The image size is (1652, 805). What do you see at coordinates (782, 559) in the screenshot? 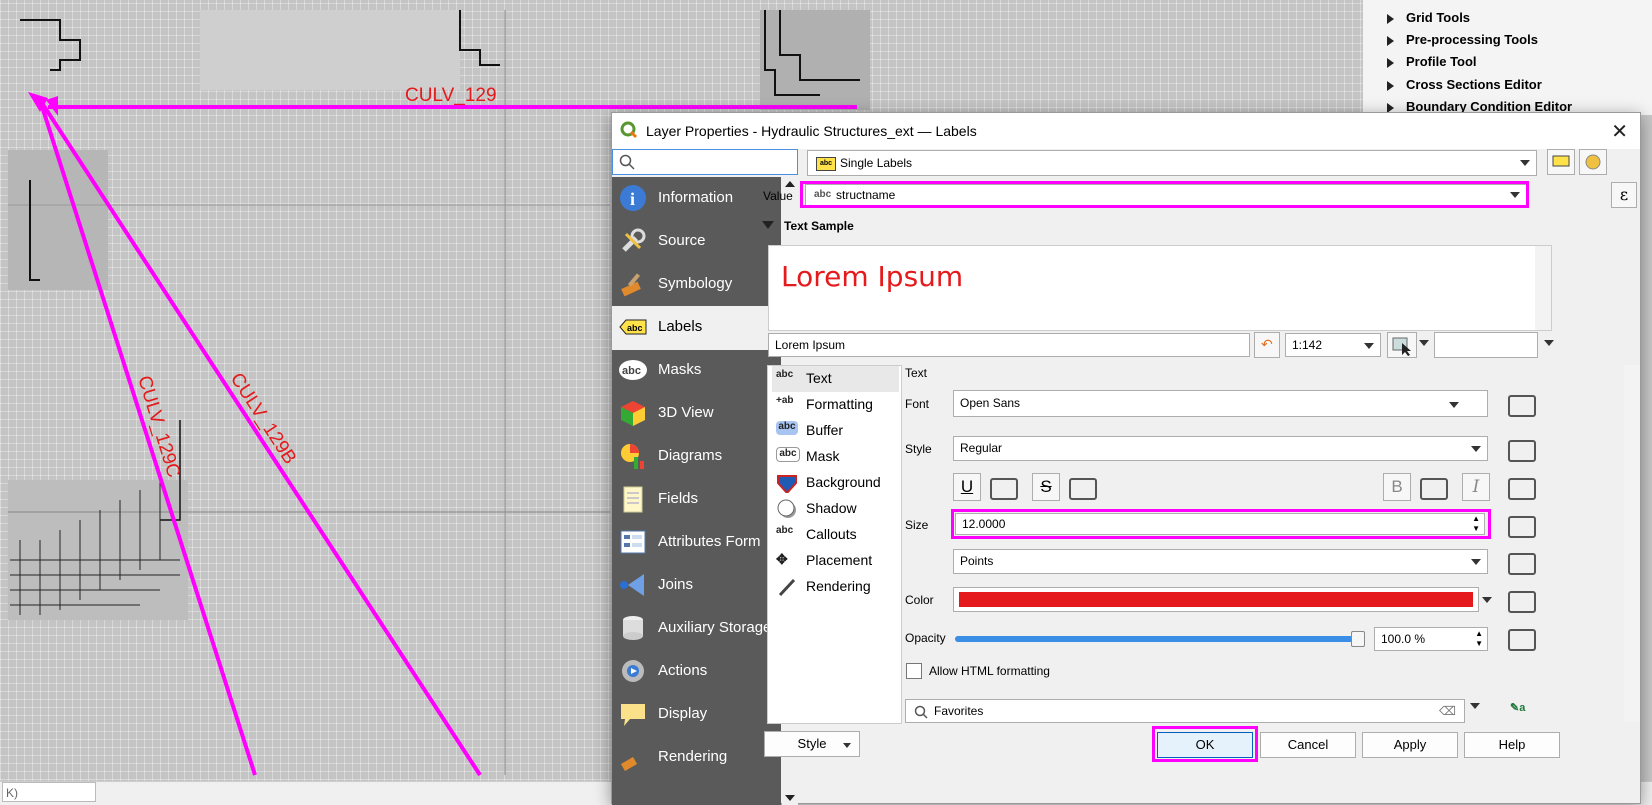
I see `placement-icon: ✥` at bounding box center [782, 559].